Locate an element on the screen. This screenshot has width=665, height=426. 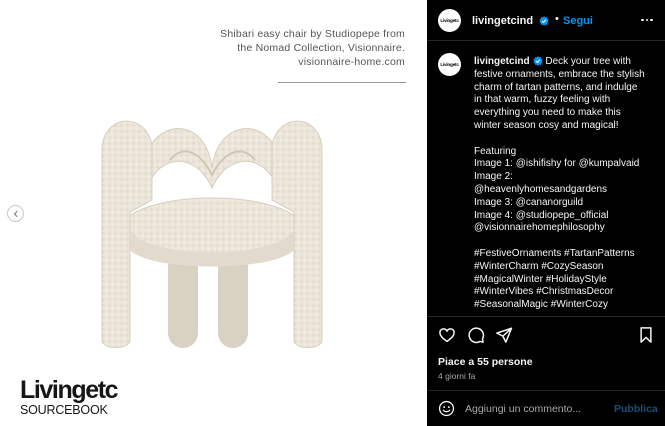
caption-mention-line: @visionnairehomephilosophy is located at coordinates (567, 228).